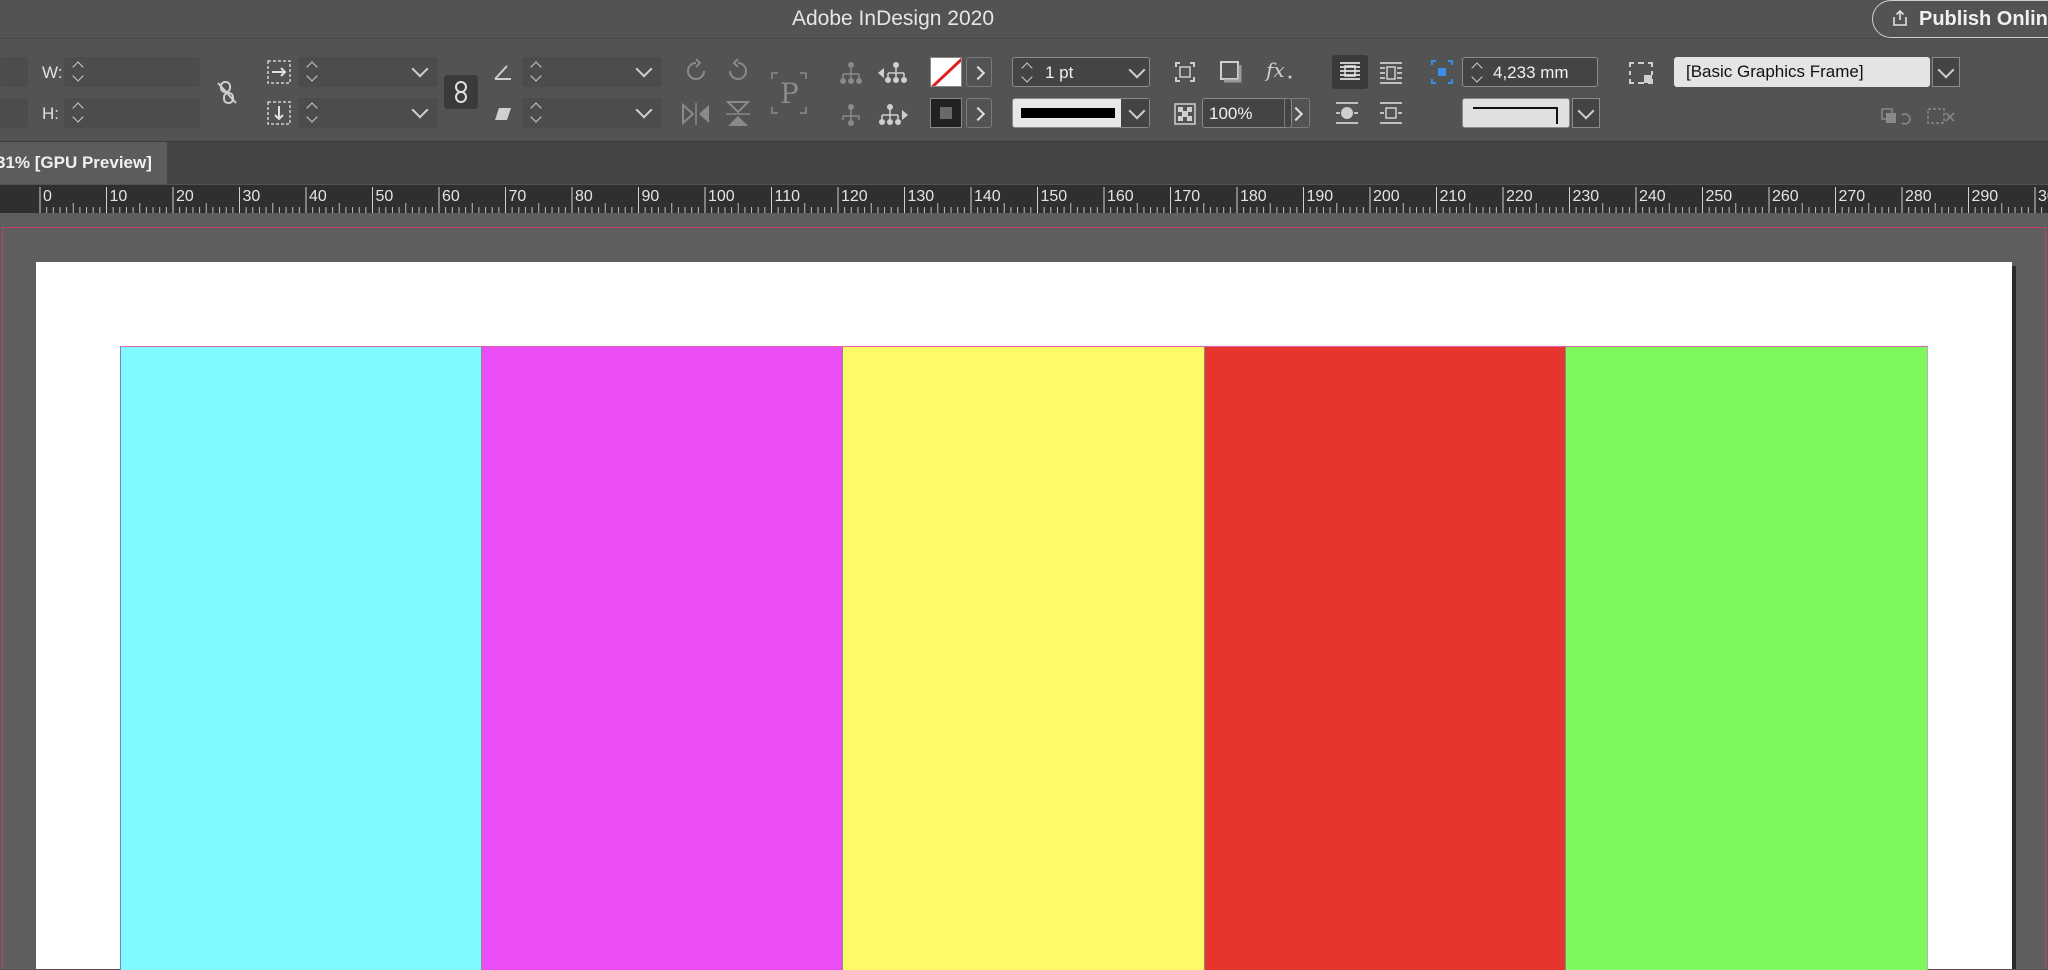 The width and height of the screenshot is (2048, 970). I want to click on ruler-label: 110, so click(788, 197).